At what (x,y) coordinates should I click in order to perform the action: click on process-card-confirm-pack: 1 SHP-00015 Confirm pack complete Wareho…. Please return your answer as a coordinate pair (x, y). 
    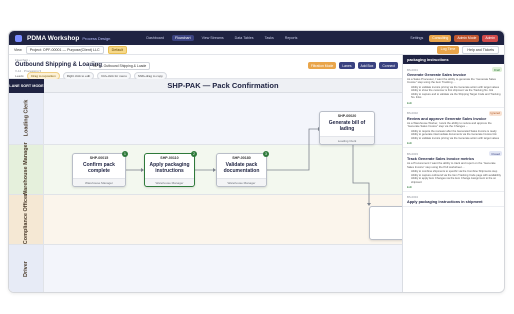
    Looking at the image, I should click on (100, 169).